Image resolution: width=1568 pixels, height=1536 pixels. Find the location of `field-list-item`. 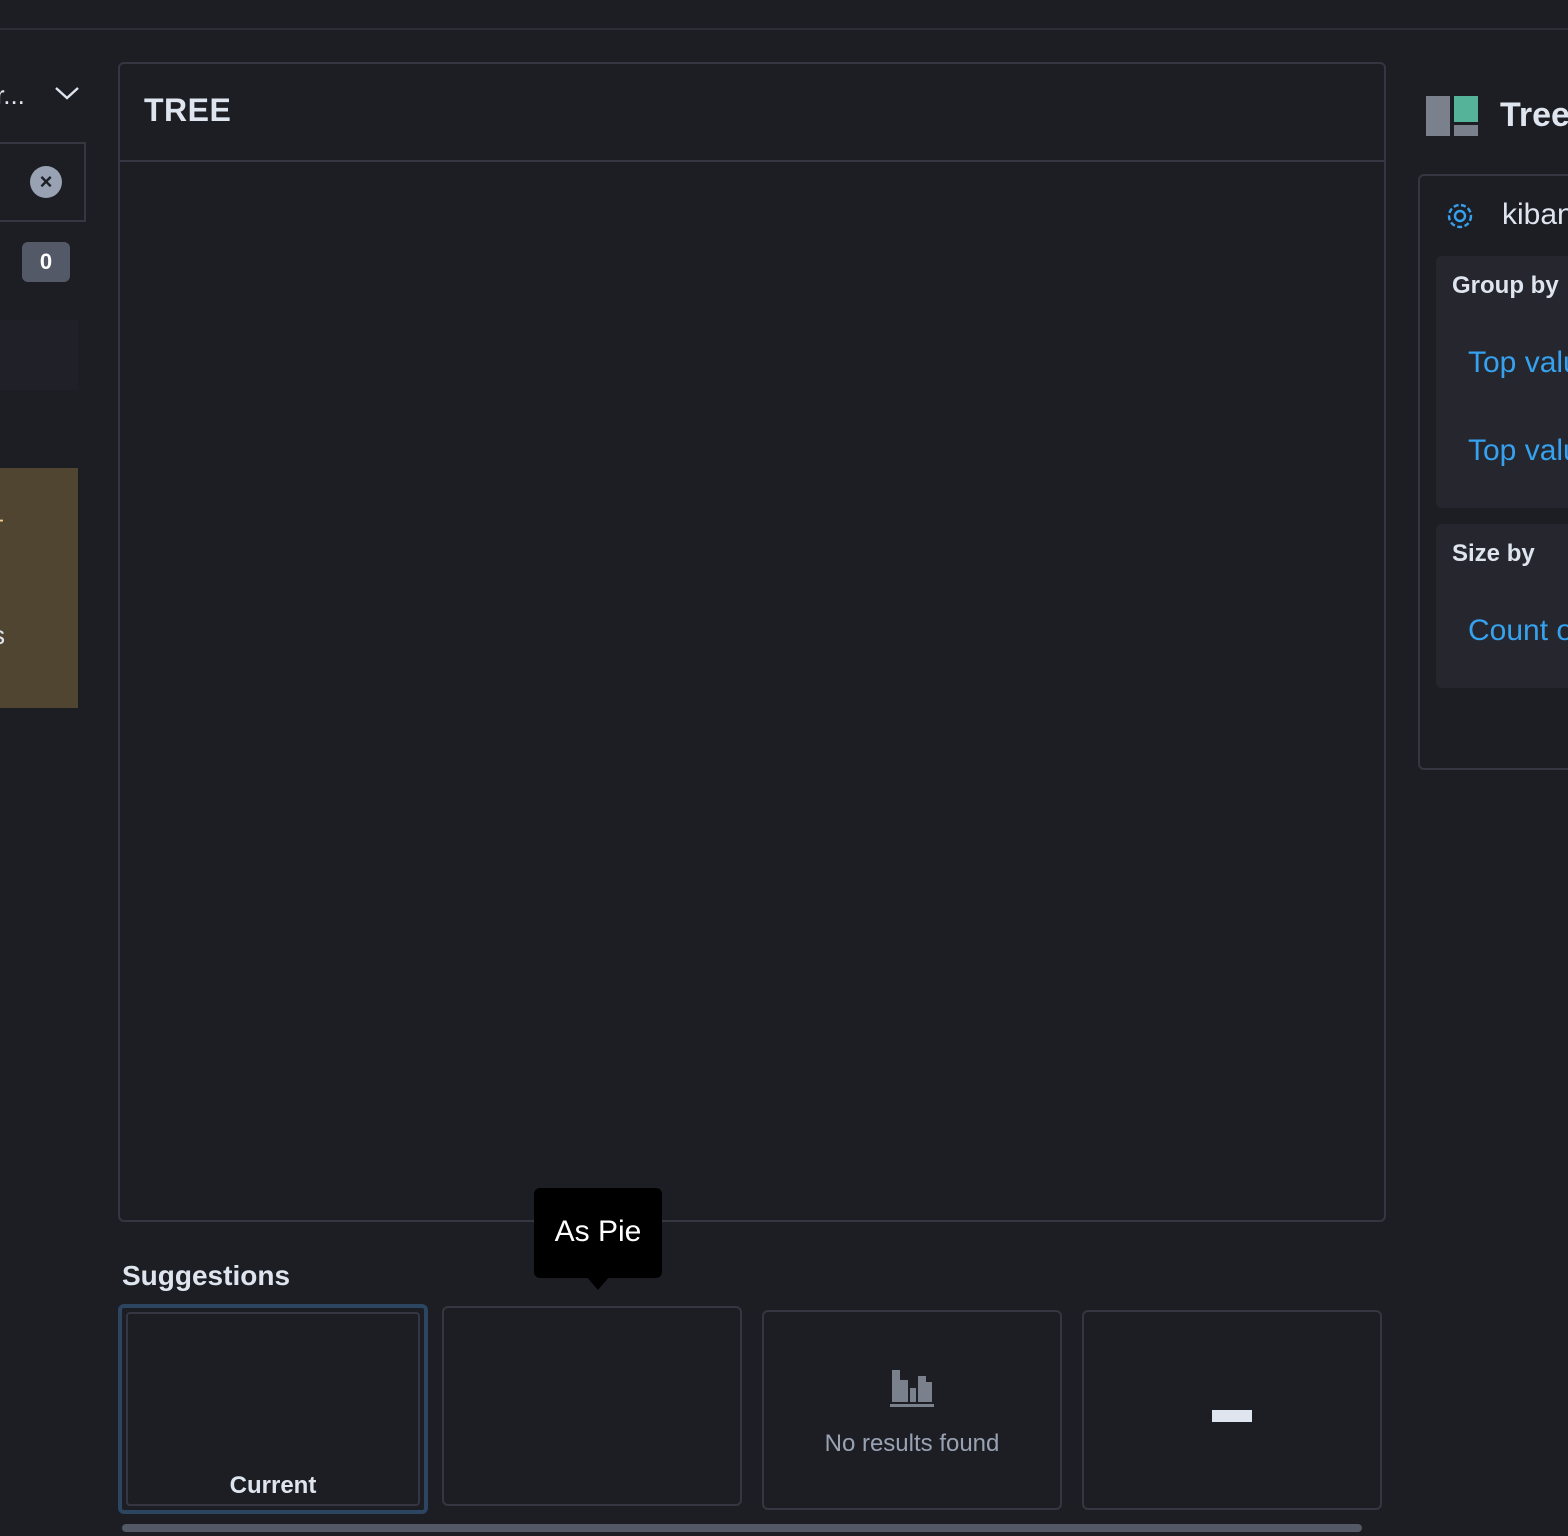

field-list-item is located at coordinates (39, 355).